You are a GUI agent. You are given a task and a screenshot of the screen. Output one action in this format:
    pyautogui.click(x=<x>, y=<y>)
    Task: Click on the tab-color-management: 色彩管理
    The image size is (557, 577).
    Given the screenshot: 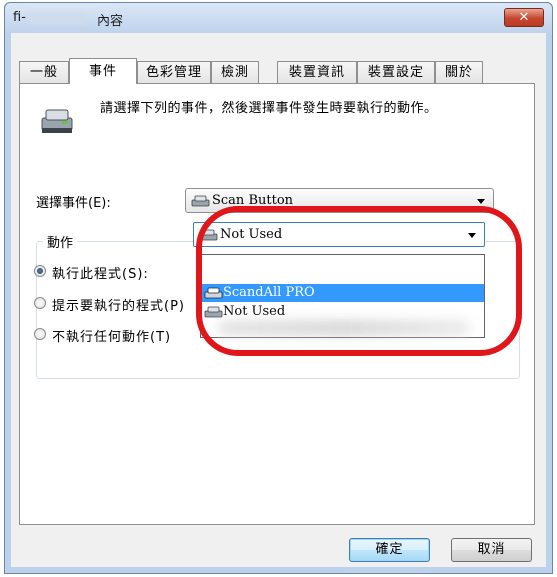 What is the action you would take?
    pyautogui.click(x=174, y=72)
    